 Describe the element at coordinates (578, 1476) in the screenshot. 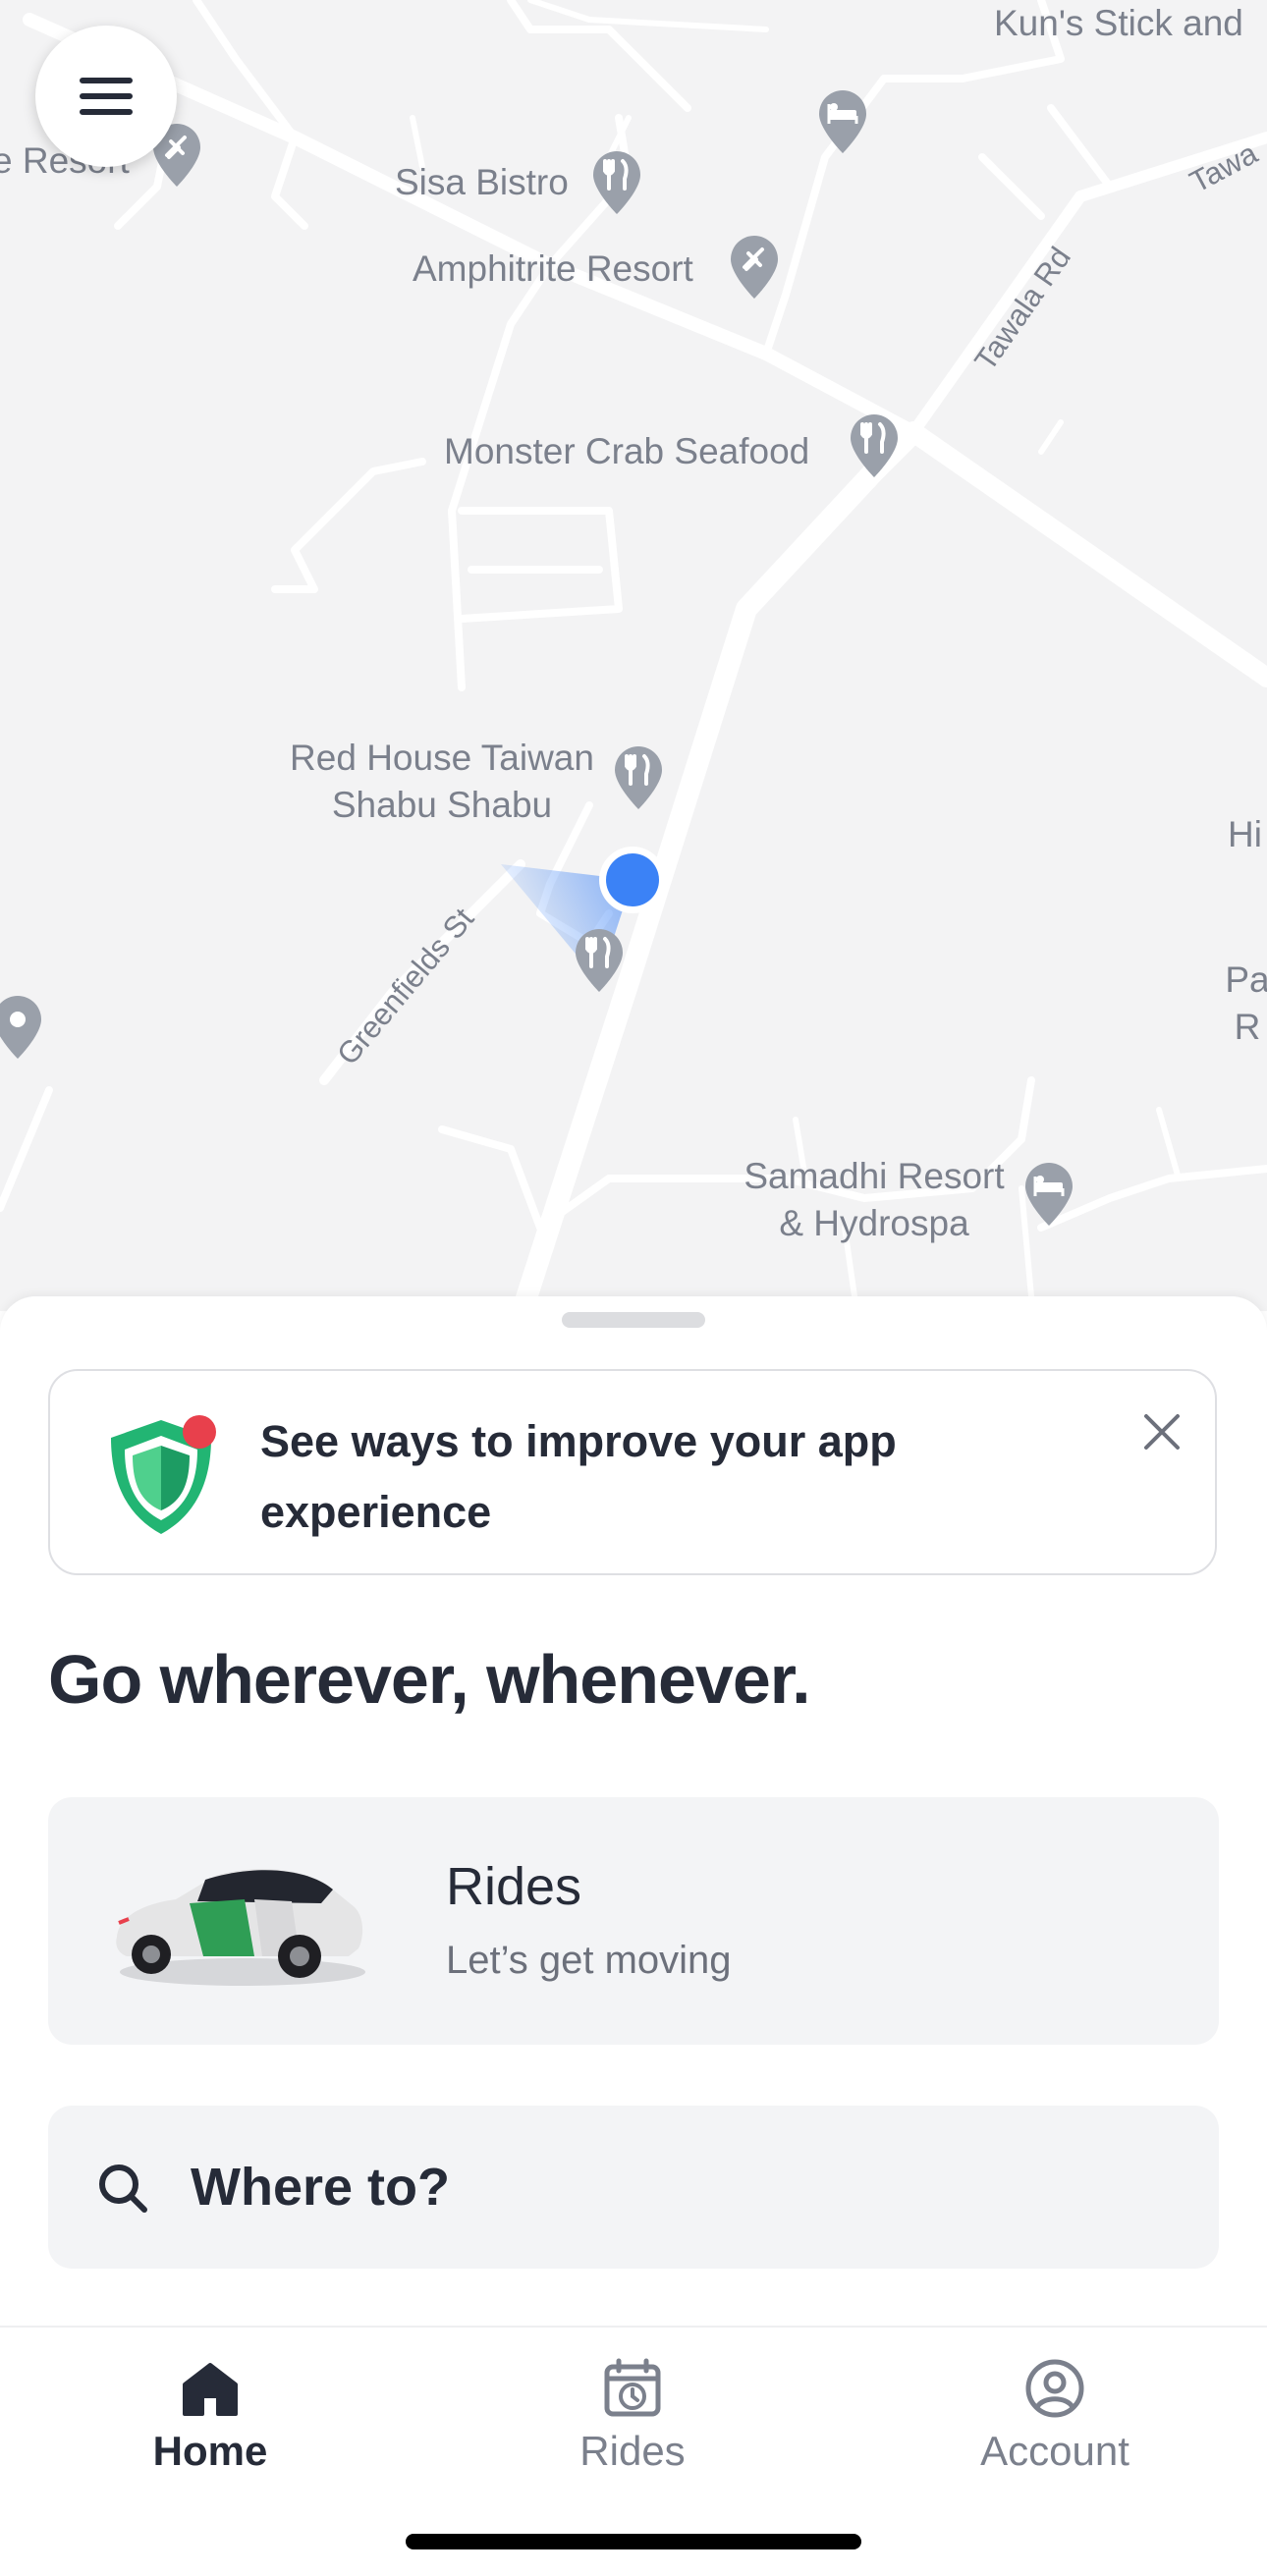

I see `banner-text: See ways to improve your app experience` at that location.